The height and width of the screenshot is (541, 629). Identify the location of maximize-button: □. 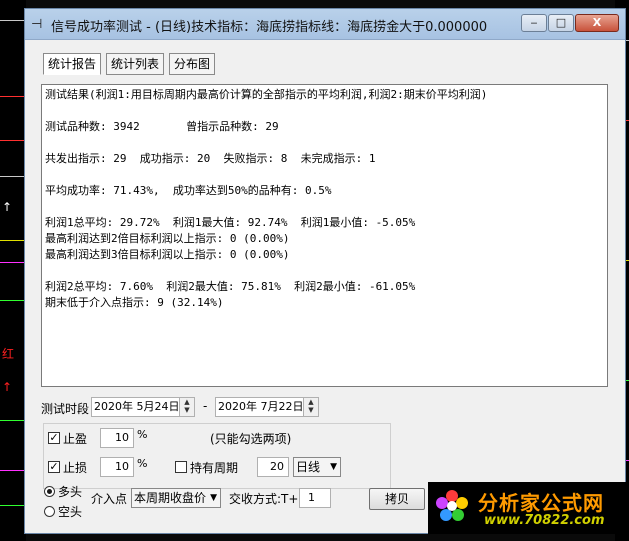
(561, 23).